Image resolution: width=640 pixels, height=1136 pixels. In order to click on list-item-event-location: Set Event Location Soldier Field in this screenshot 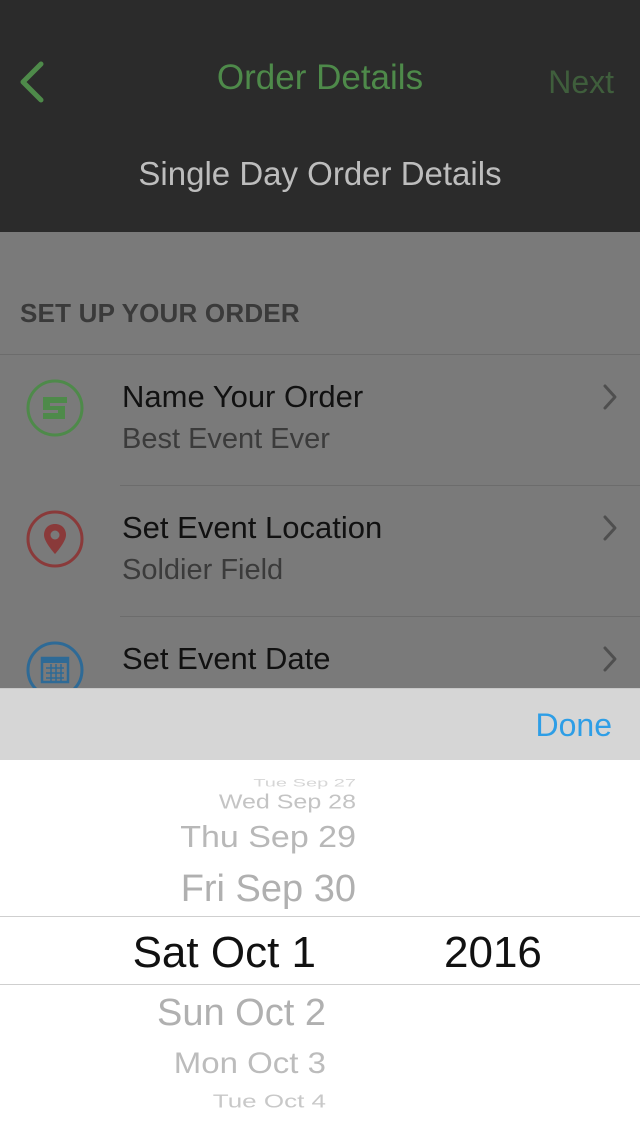, I will do `click(320, 551)`.